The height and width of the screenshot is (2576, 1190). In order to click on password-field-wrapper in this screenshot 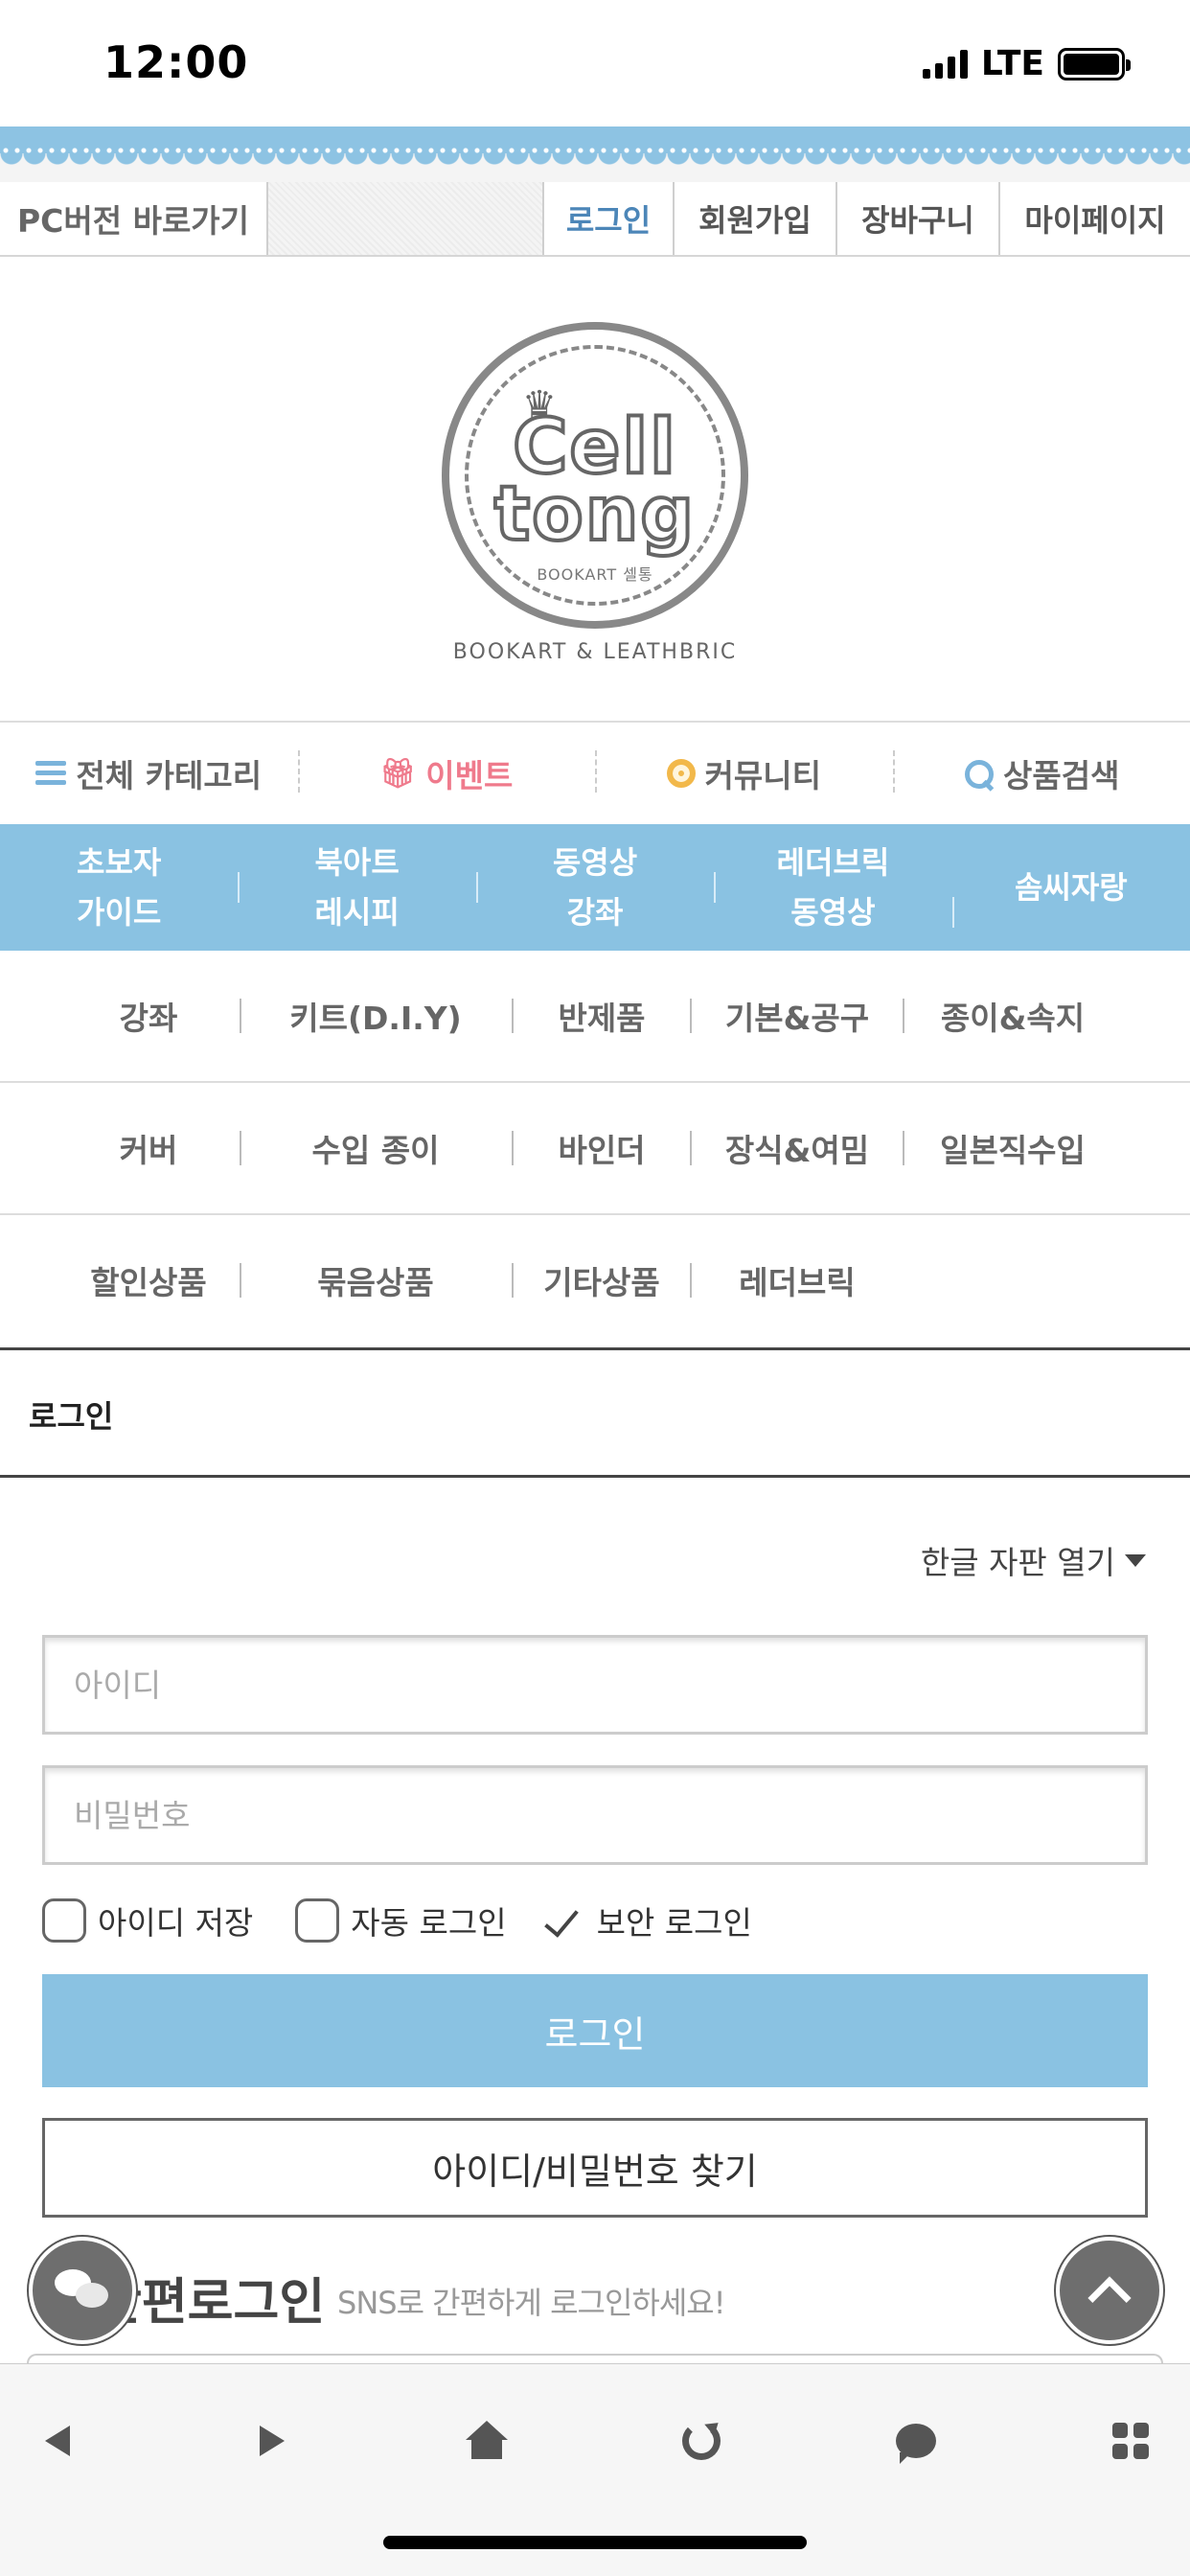, I will do `click(595, 1815)`.